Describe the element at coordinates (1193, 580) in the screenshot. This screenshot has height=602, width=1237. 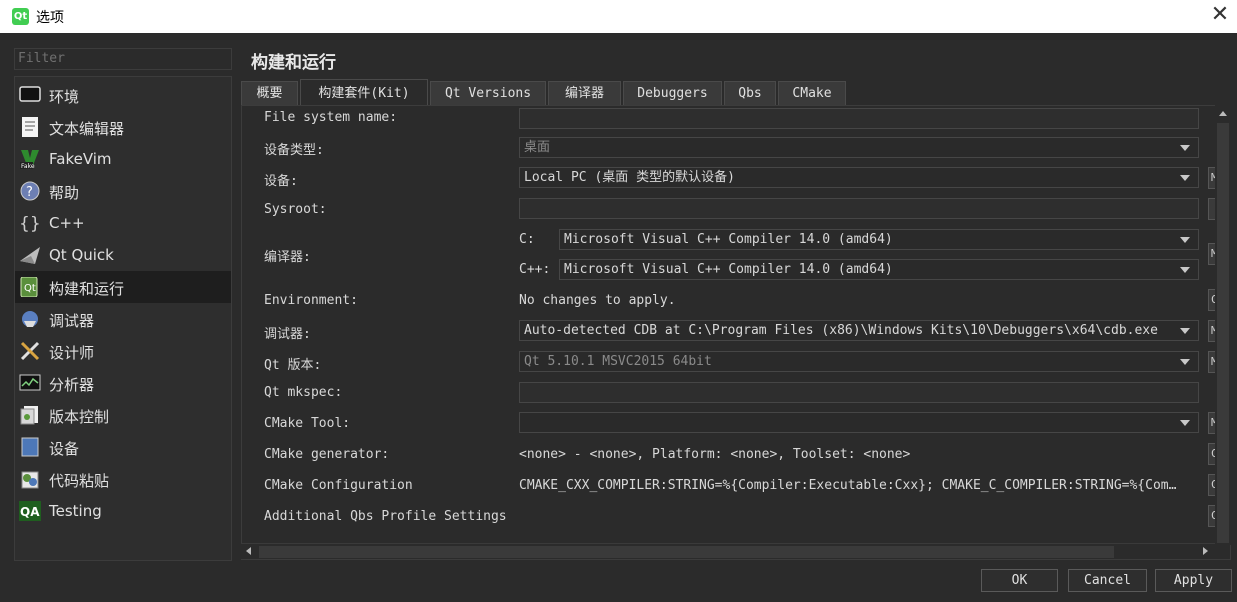
I see `apply-button: Apply` at that location.